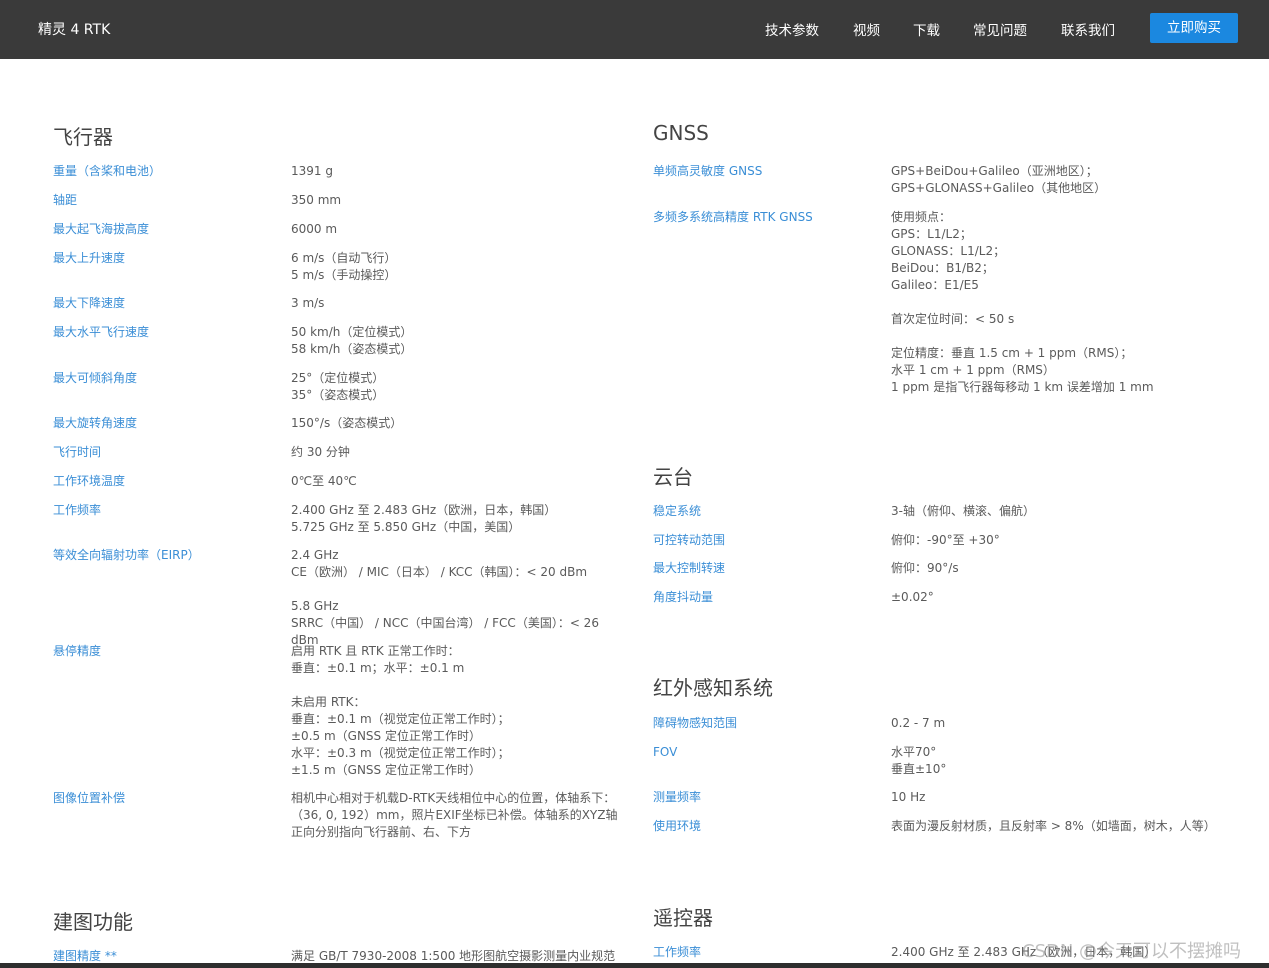 This screenshot has height=968, width=1269. I want to click on bottom-scroll-edge, so click(634, 965).